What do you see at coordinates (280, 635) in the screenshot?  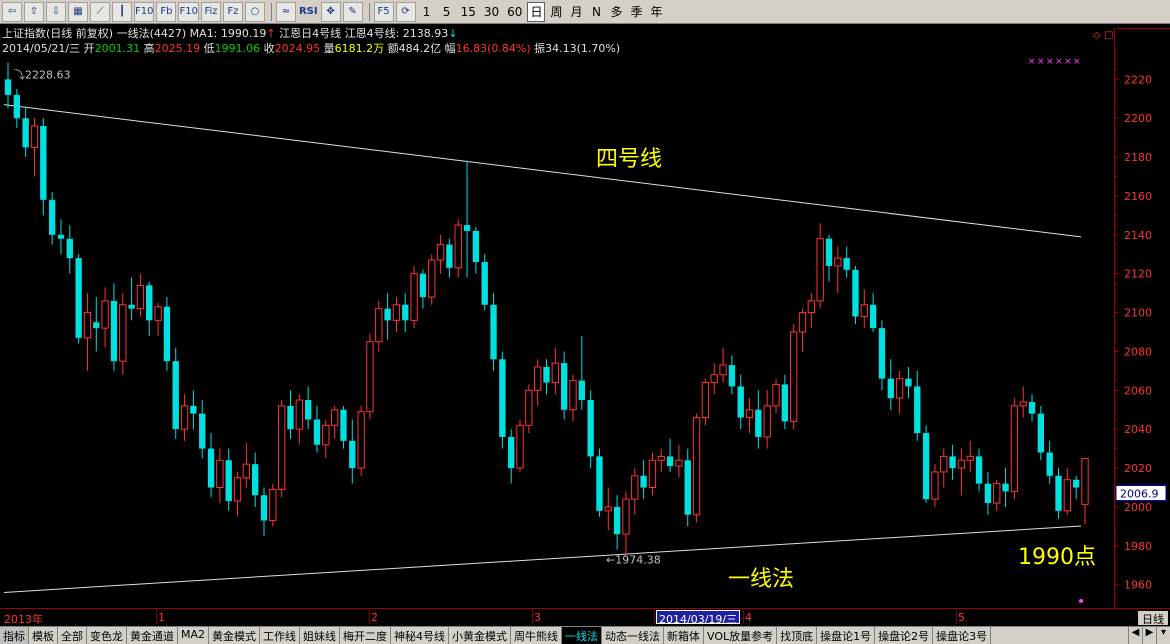 I see `tab-工作线: 工作线` at bounding box center [280, 635].